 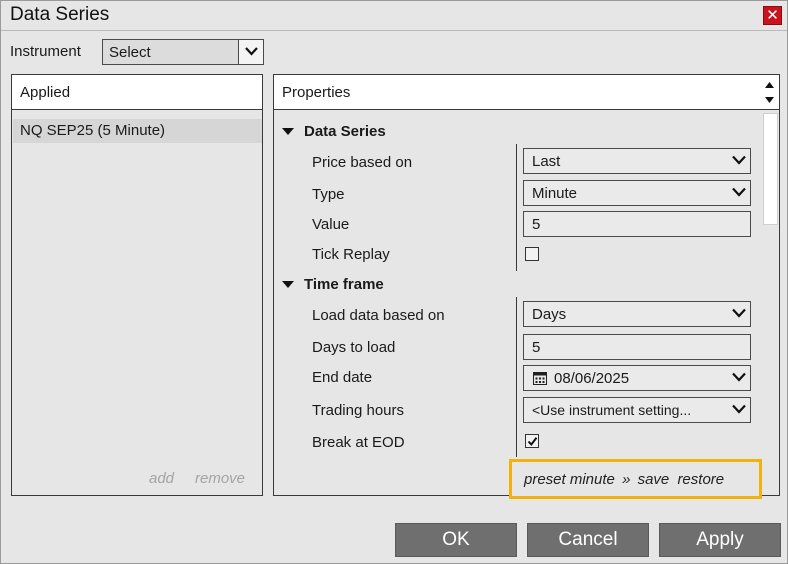 What do you see at coordinates (770, 301) in the screenshot?
I see `properties-scrollbar` at bounding box center [770, 301].